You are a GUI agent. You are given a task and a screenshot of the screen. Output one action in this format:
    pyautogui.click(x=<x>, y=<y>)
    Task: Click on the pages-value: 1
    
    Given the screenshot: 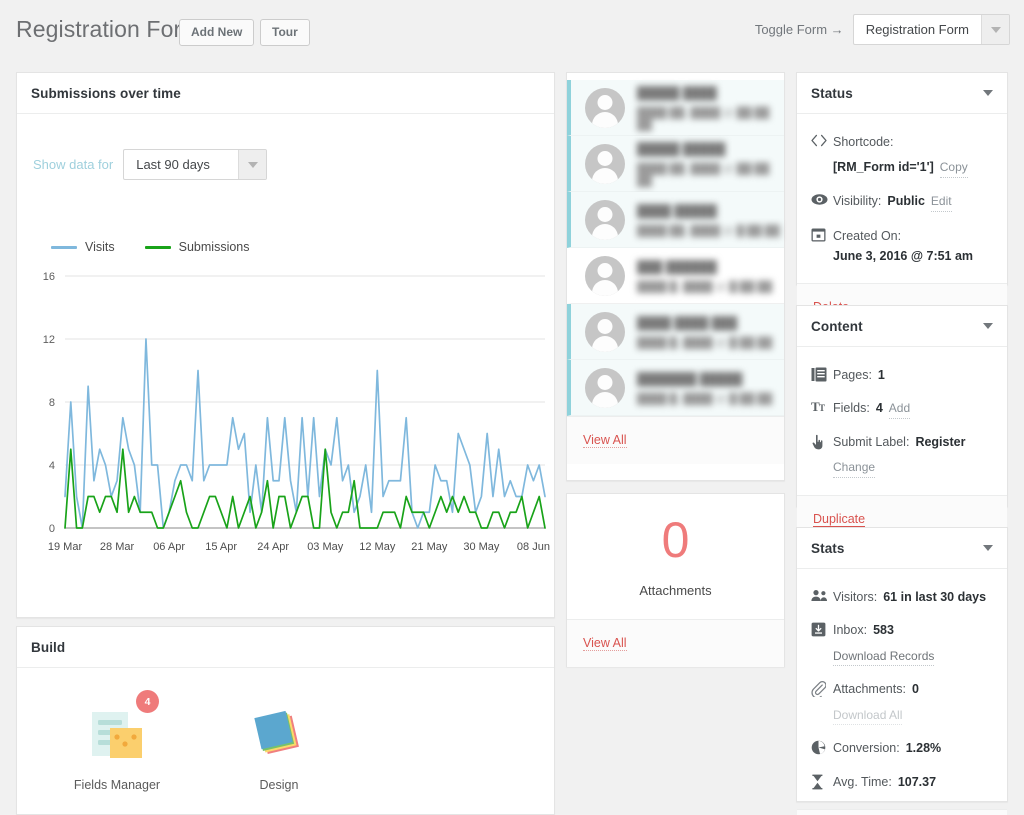 What is the action you would take?
    pyautogui.click(x=881, y=375)
    